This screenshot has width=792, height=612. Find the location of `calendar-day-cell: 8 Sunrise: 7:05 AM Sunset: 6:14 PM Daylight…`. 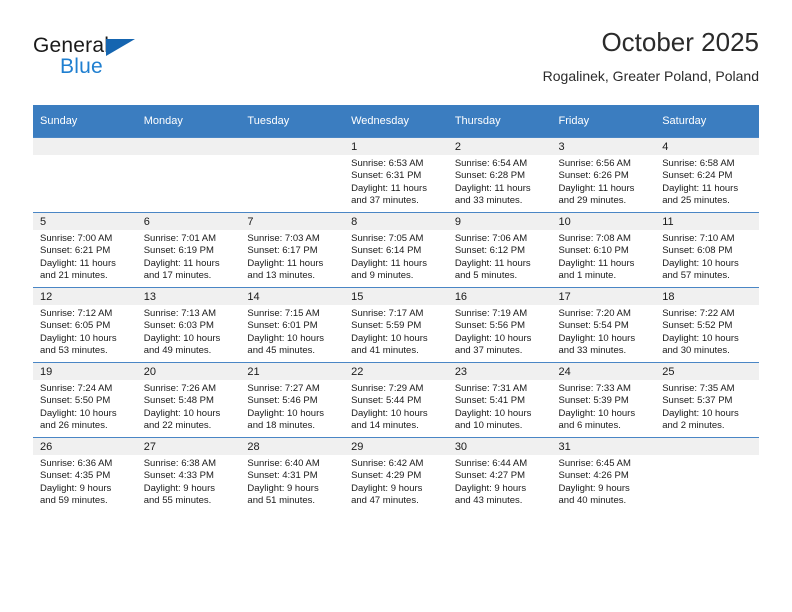

calendar-day-cell: 8 Sunrise: 7:05 AM Sunset: 6:14 PM Daylight… is located at coordinates (396, 250).